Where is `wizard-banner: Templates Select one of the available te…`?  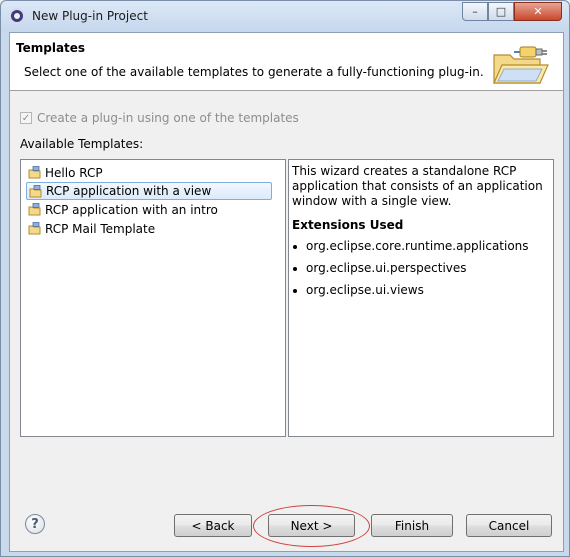 wizard-banner: Templates Select one of the available te… is located at coordinates (286, 62).